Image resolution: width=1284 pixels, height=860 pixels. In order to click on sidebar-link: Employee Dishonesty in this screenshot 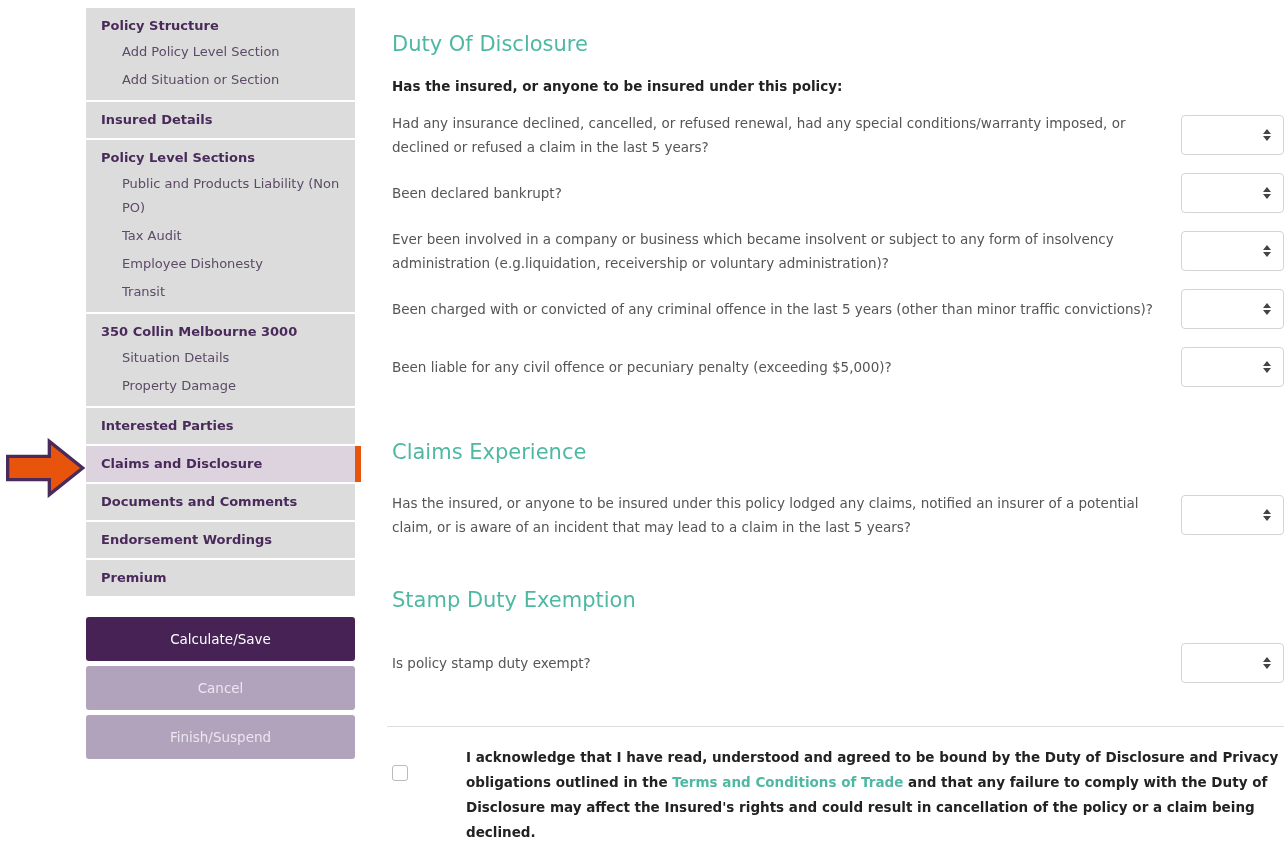, I will do `click(222, 264)`.